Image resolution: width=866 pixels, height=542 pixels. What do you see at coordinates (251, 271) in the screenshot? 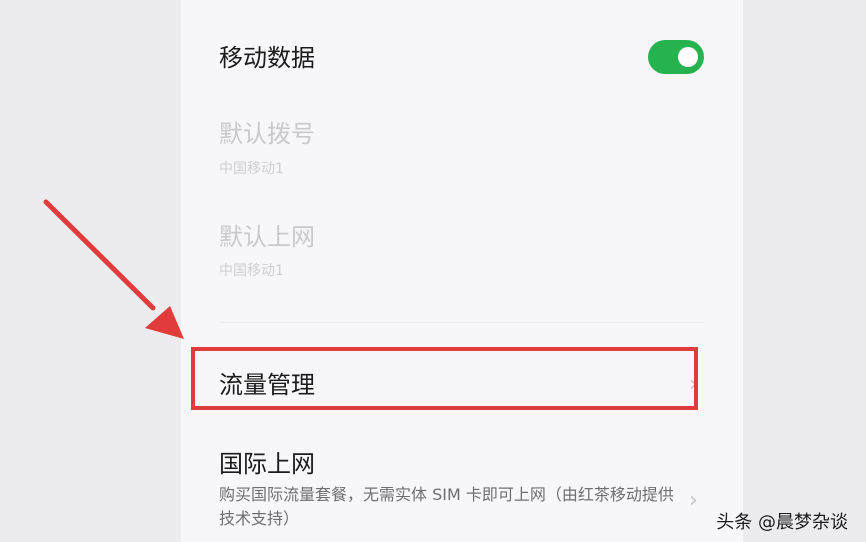
I see `default-internet-value: 中国移动1` at bounding box center [251, 271].